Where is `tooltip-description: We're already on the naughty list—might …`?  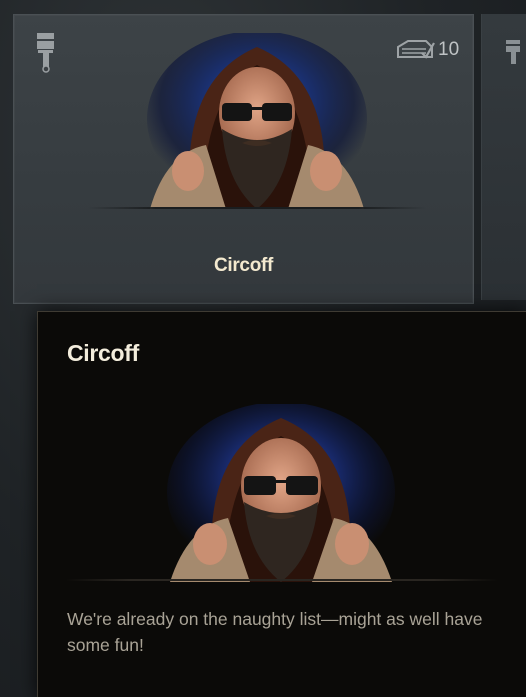
tooltip-description: We're already on the naughty list—might … is located at coordinates (275, 632).